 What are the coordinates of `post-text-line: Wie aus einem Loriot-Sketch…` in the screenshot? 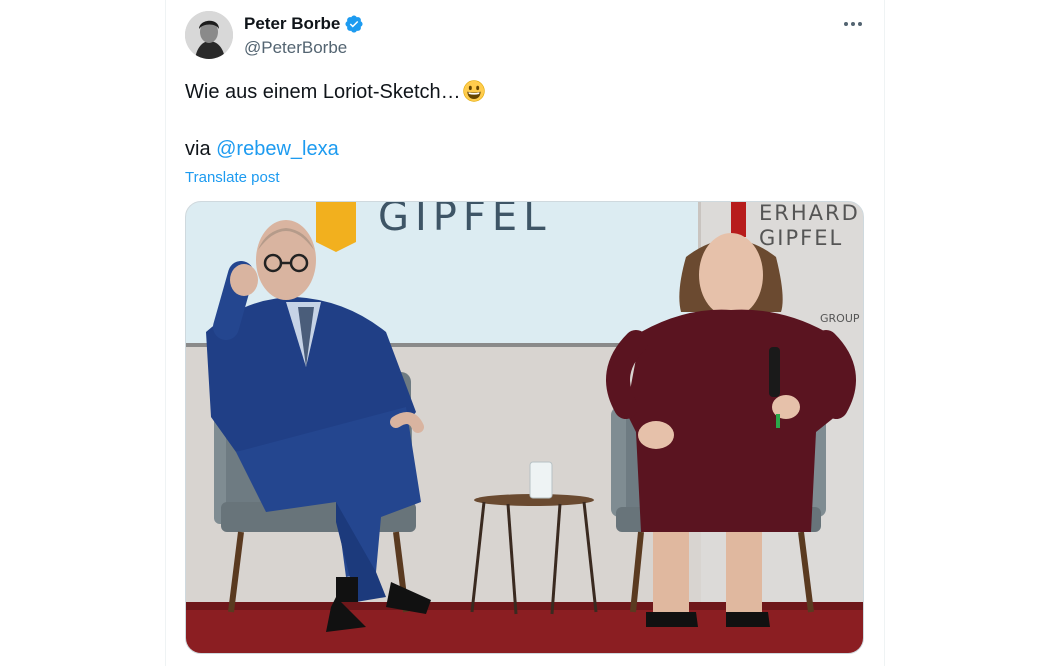 It's located at (335, 92).